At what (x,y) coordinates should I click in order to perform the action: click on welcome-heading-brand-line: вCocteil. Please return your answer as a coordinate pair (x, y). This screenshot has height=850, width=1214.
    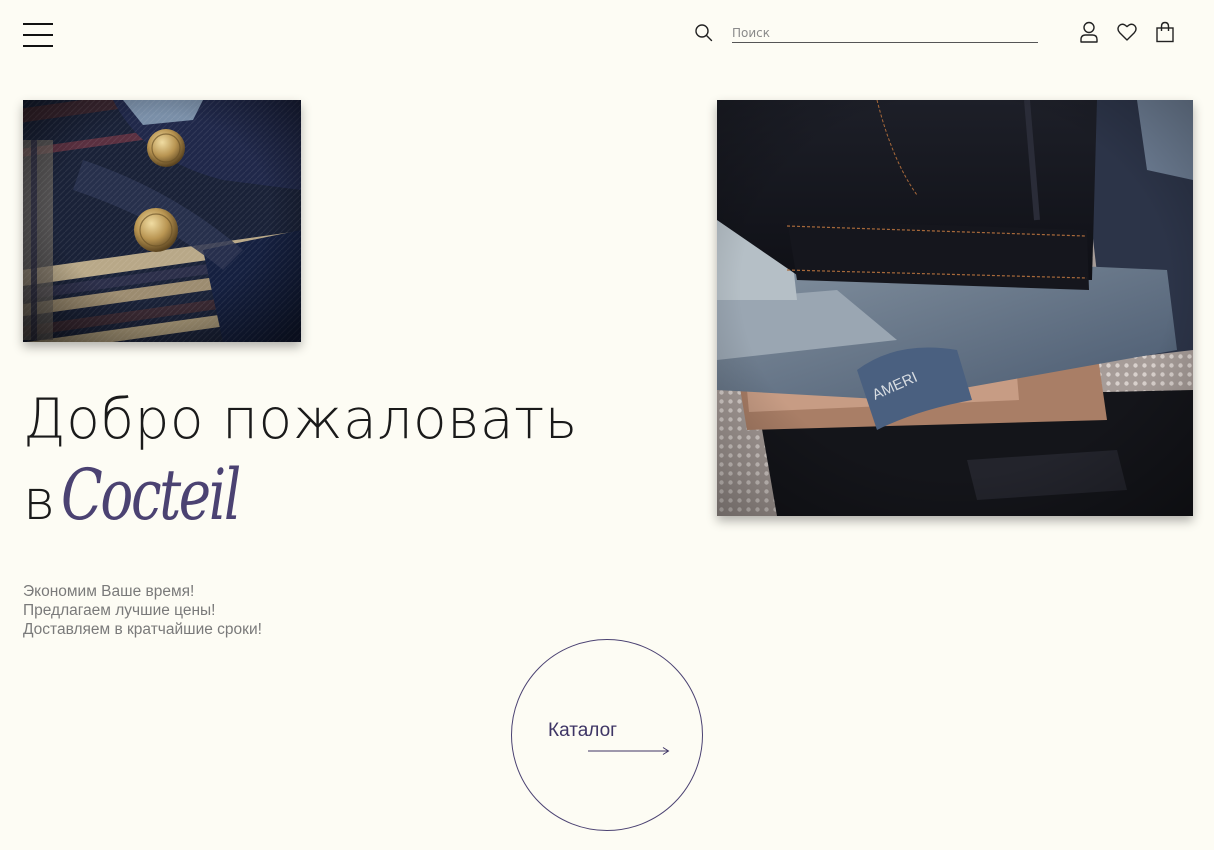
    Looking at the image, I should click on (156, 495).